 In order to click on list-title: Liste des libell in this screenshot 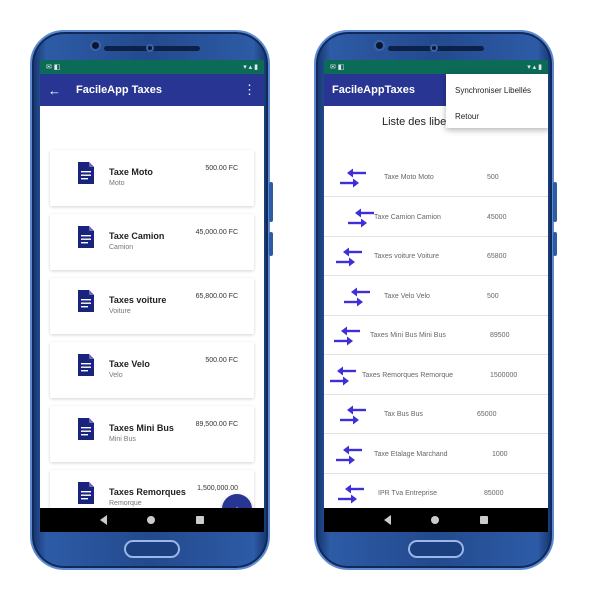, I will do `click(417, 122)`.